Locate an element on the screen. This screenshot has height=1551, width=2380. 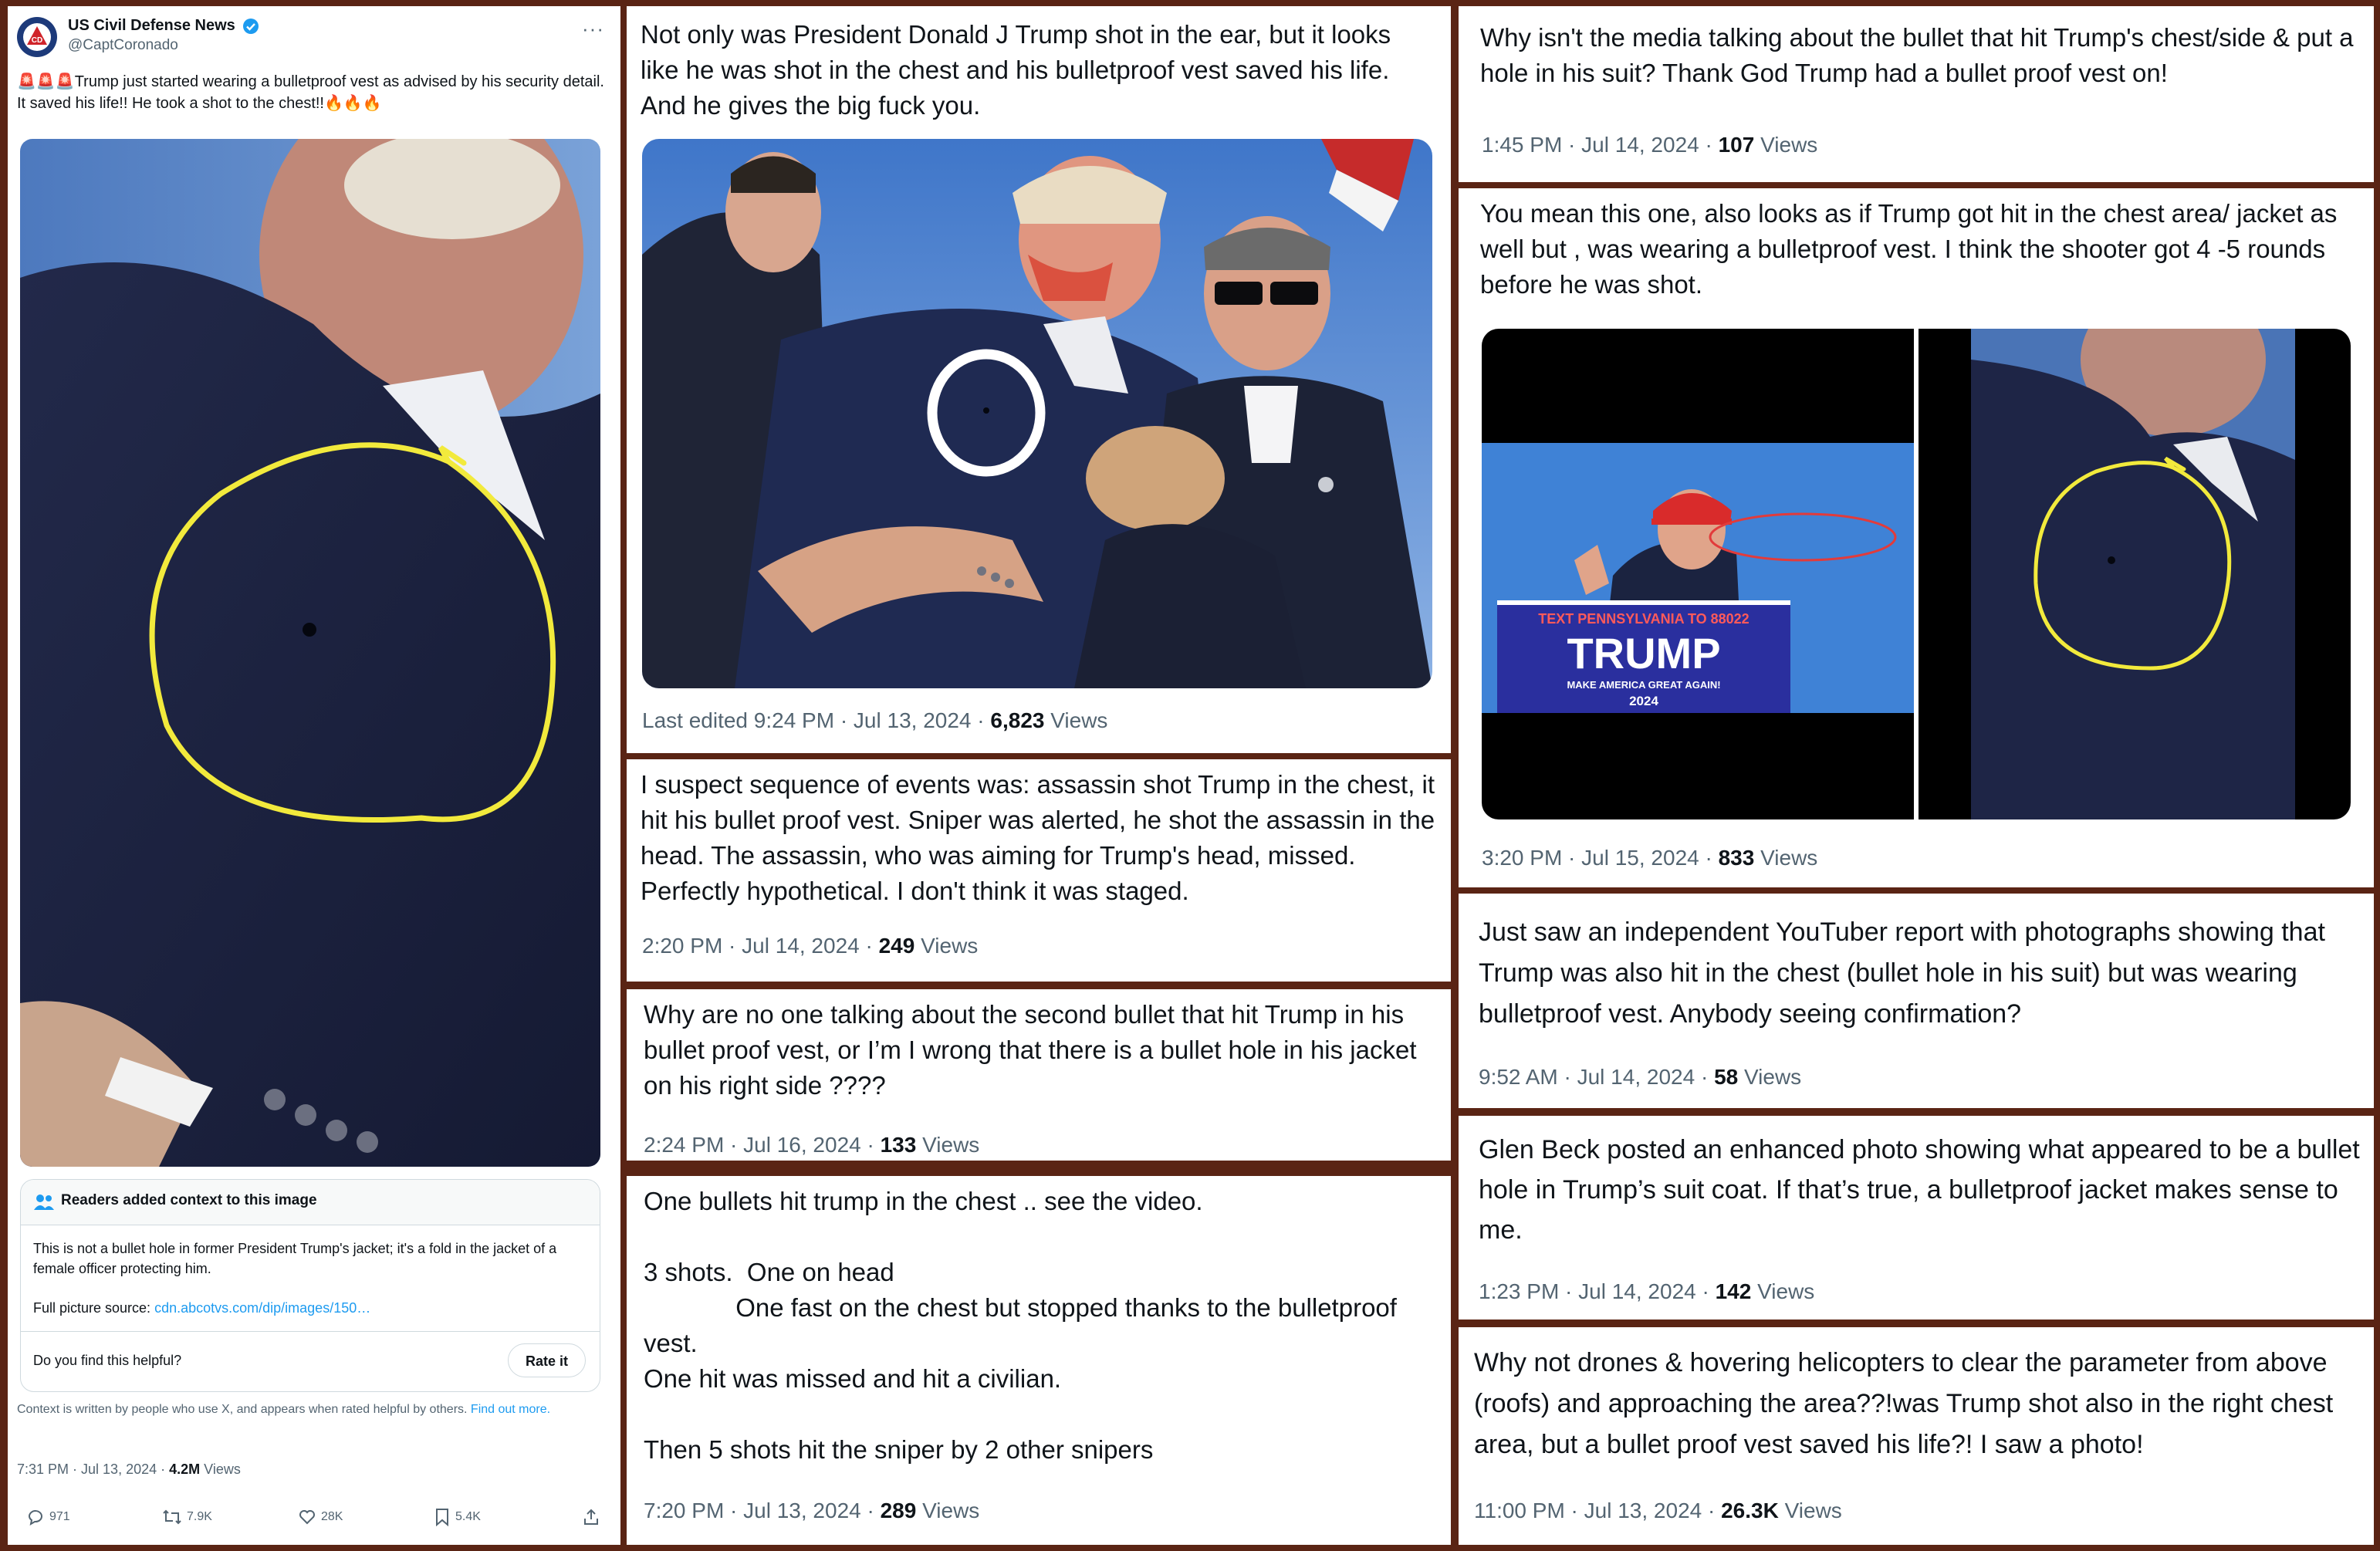
reply-button: 971 is located at coordinates (48, 1517).